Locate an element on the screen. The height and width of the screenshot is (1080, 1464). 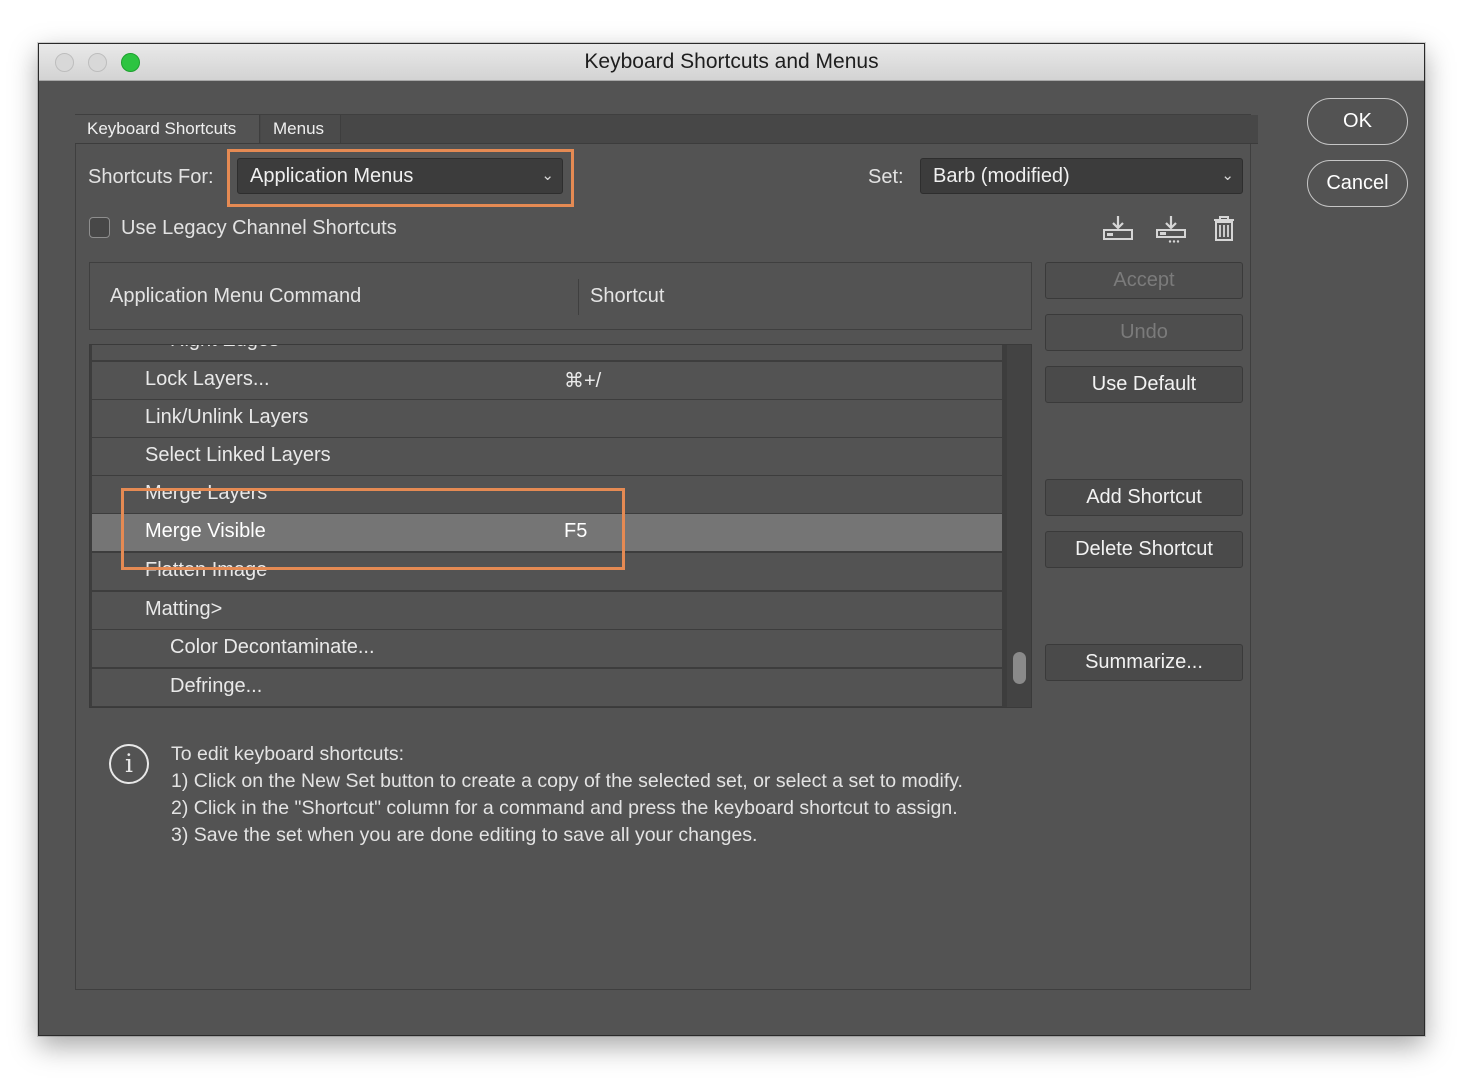
new-set-icon is located at coordinates (1171, 228).